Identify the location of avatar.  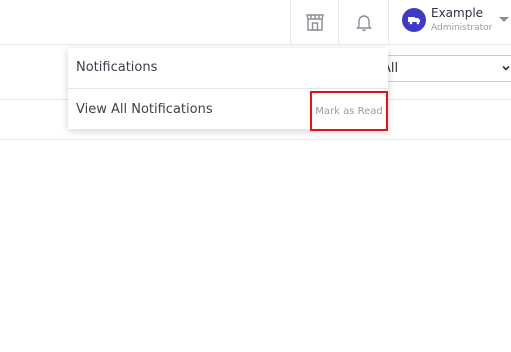
(414, 20).